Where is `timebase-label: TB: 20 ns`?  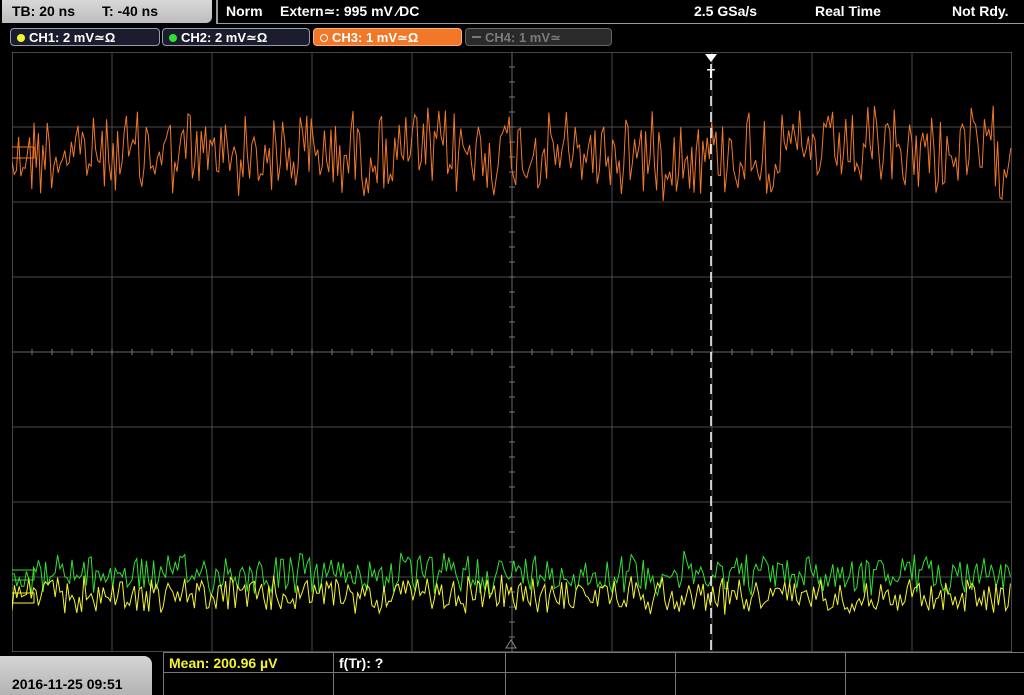 timebase-label: TB: 20 ns is located at coordinates (44, 11).